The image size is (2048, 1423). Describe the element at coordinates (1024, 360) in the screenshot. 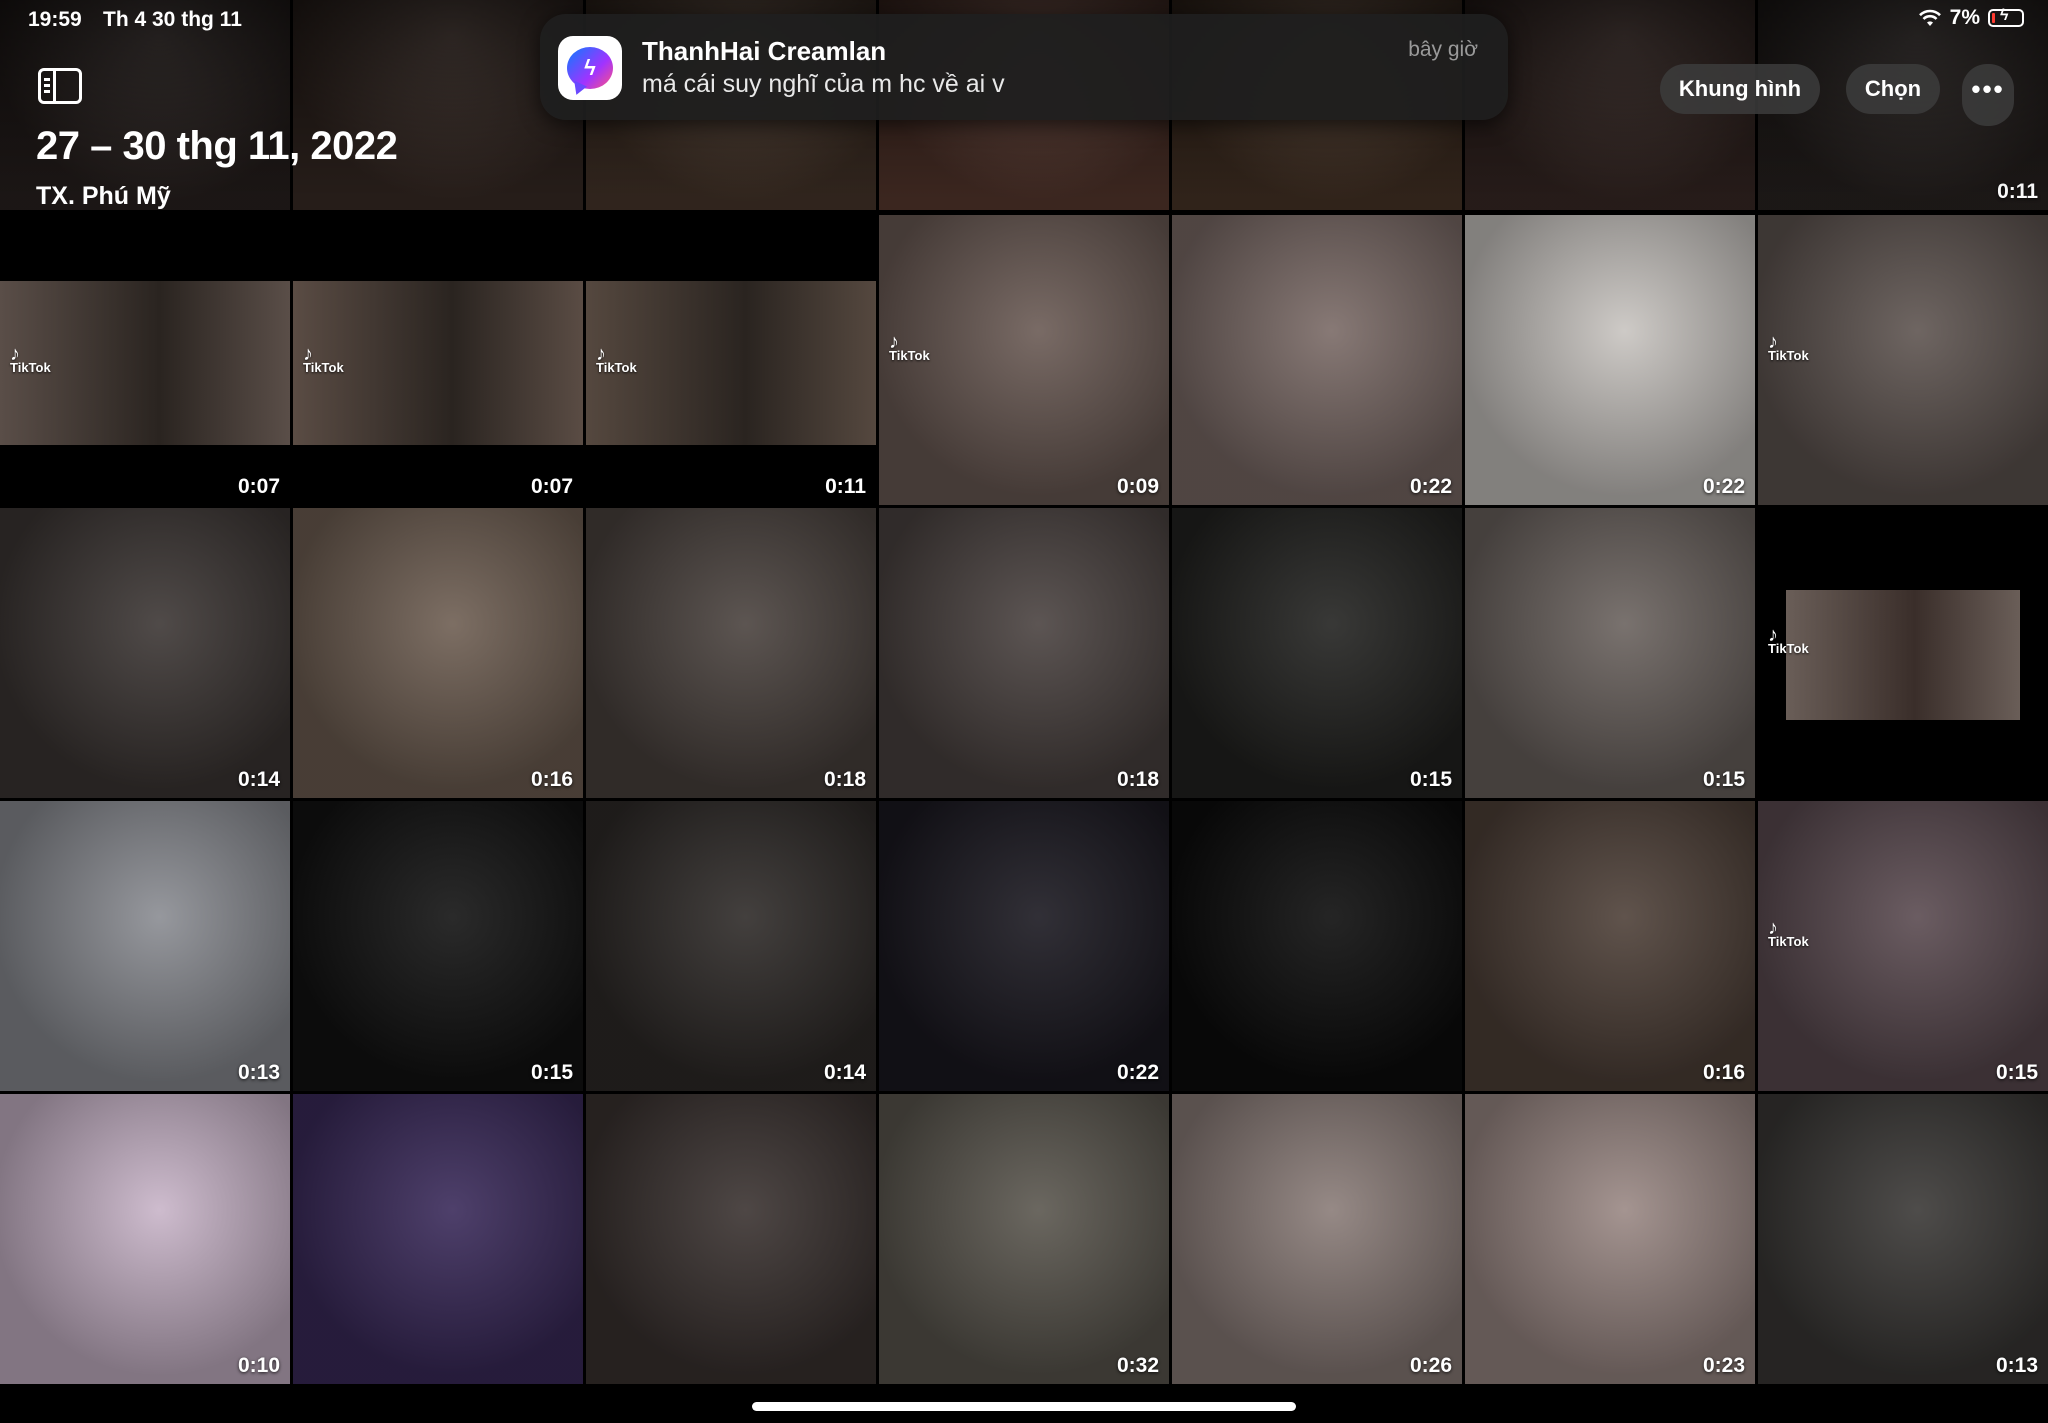

I see `media-thumbnail: ♪ TikTok 0:09` at that location.